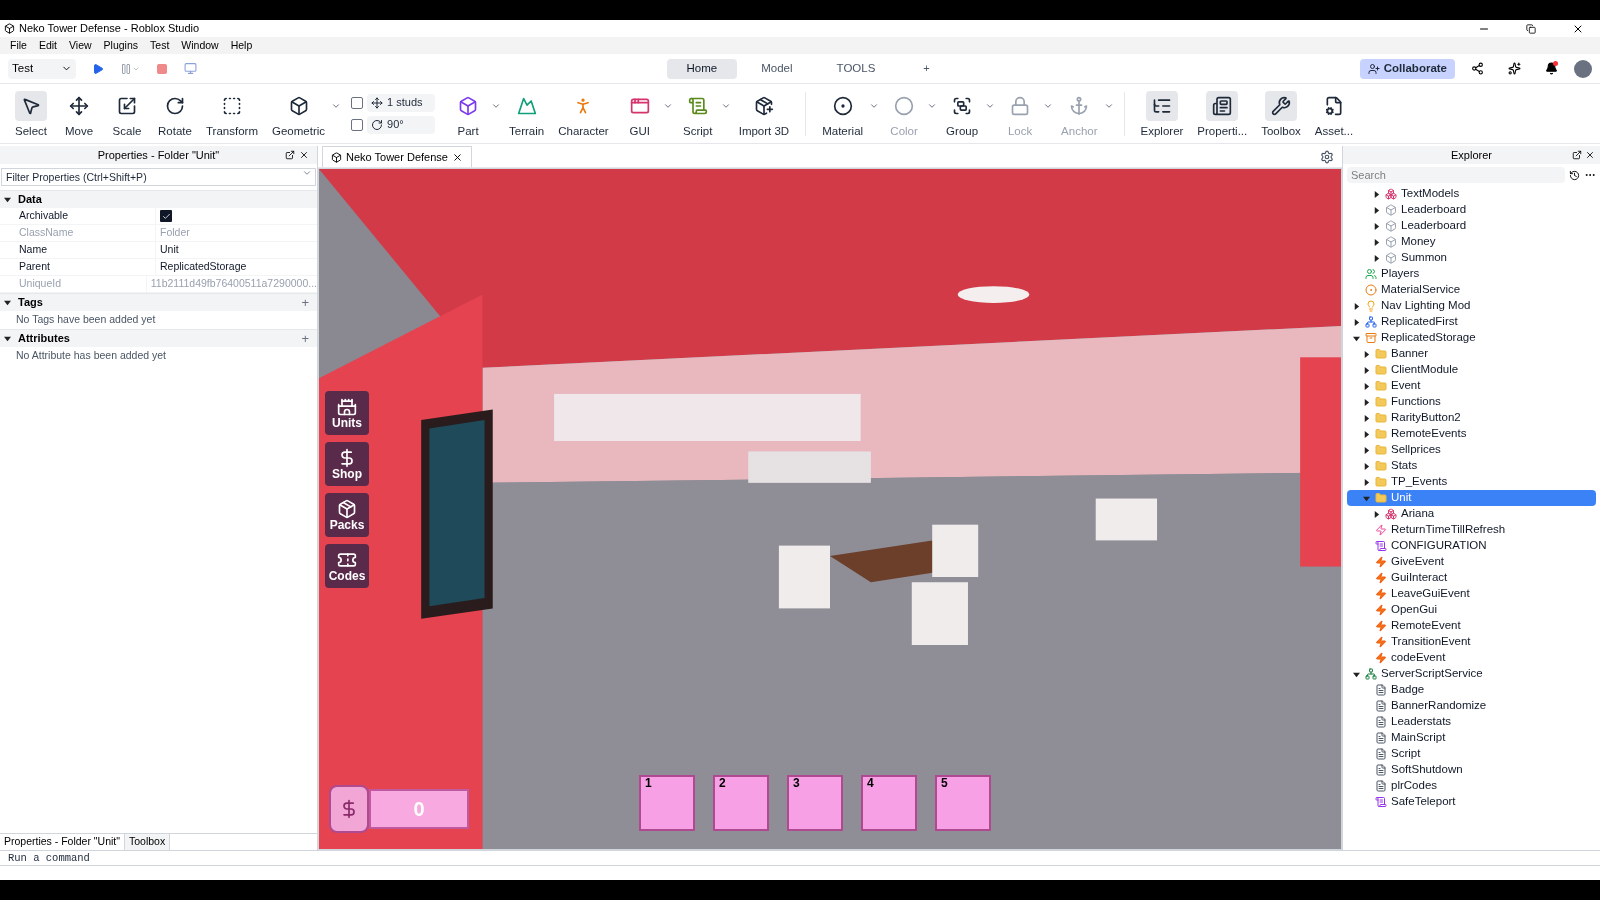 The width and height of the screenshot is (1600, 900). I want to click on tree-item: Leaderstats, so click(1471, 722).